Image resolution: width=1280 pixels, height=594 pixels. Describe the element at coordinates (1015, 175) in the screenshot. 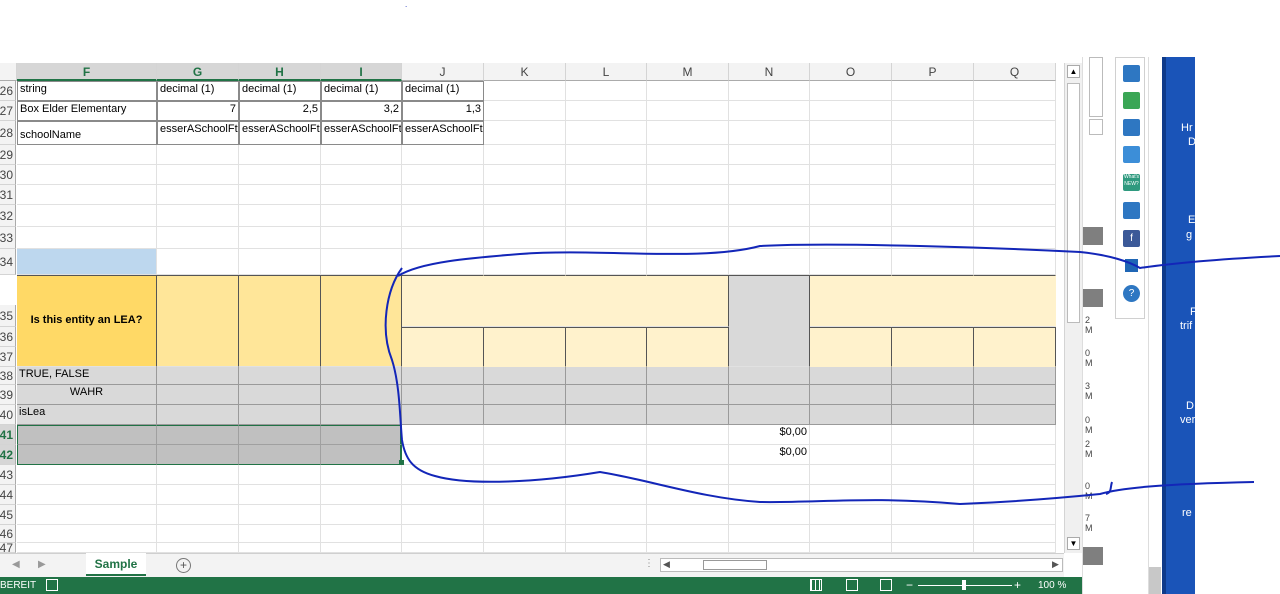

I see `cell-q30` at that location.